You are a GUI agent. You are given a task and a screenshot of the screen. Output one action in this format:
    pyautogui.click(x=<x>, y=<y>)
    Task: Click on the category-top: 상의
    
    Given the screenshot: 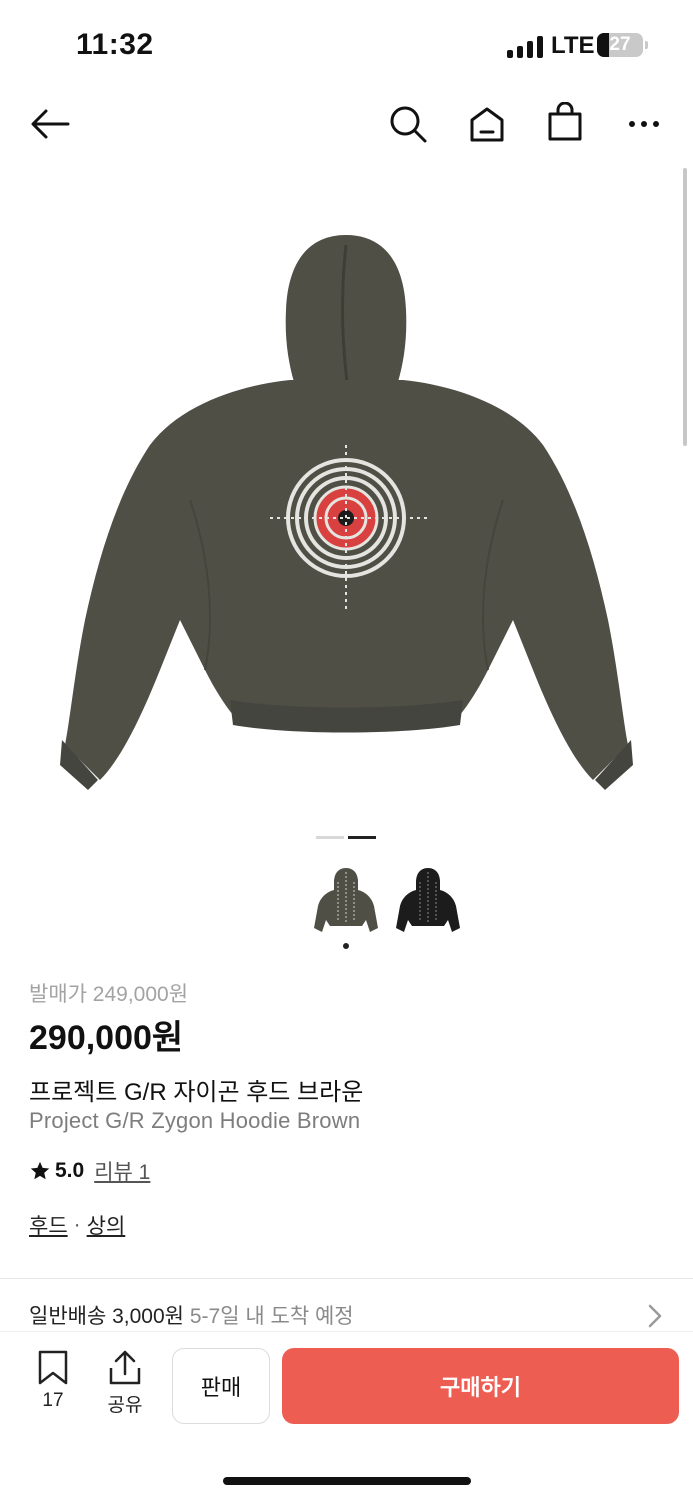 What is the action you would take?
    pyautogui.click(x=106, y=1225)
    